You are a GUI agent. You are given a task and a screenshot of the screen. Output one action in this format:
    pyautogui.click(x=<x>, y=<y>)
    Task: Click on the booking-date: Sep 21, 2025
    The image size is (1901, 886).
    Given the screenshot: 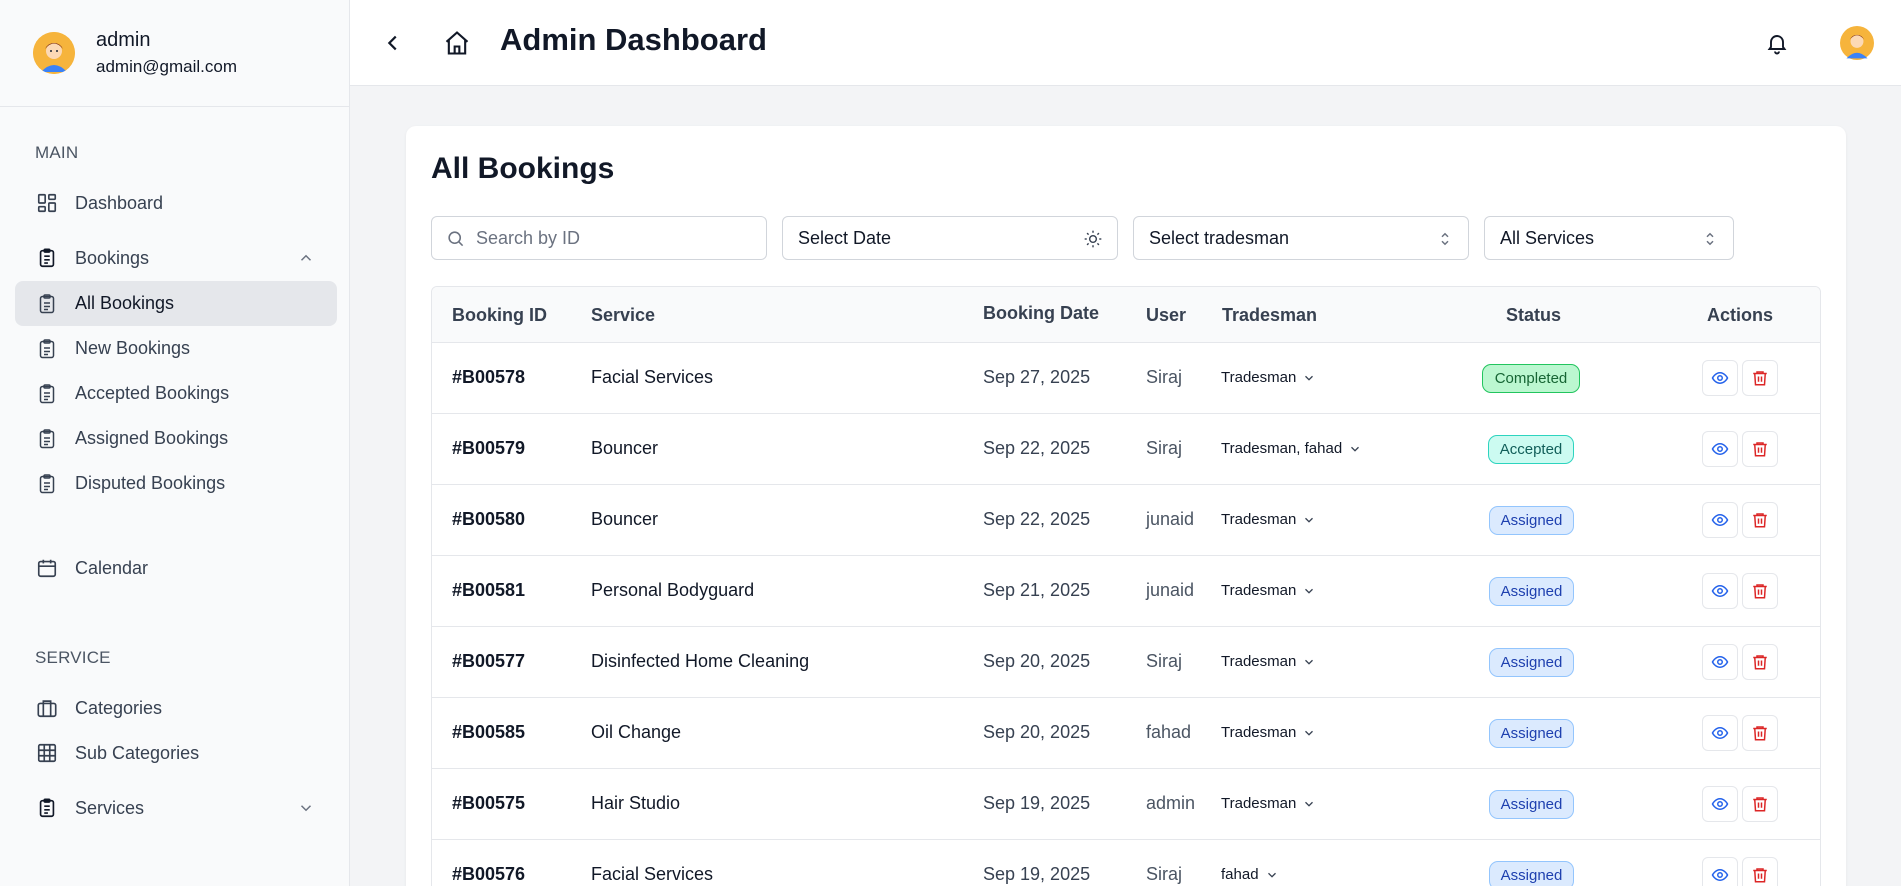 What is the action you would take?
    pyautogui.click(x=1037, y=590)
    